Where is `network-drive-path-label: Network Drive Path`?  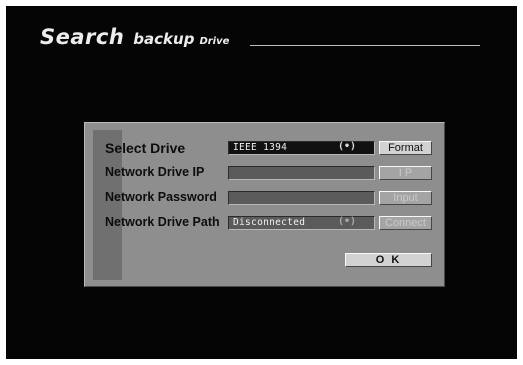 network-drive-path-label: Network Drive Path is located at coordinates (162, 222).